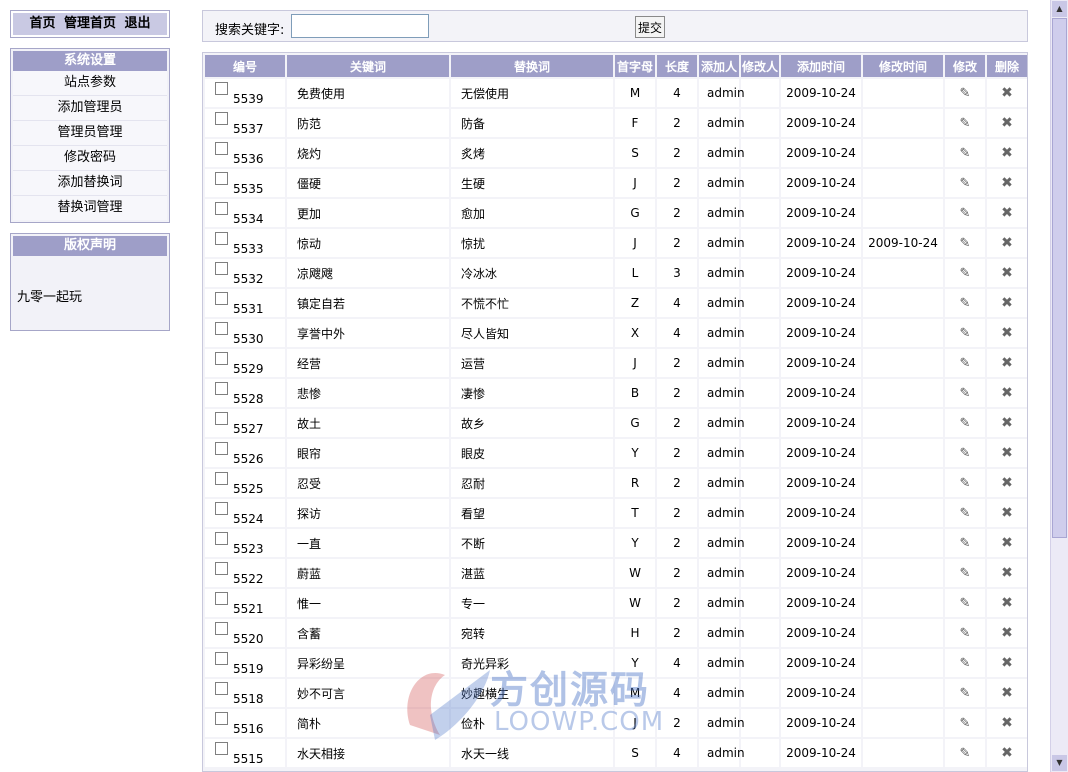 Image resolution: width=1068 pixels, height=772 pixels. What do you see at coordinates (1059, 9) in the screenshot?
I see `scroll-up-icon: ▲` at bounding box center [1059, 9].